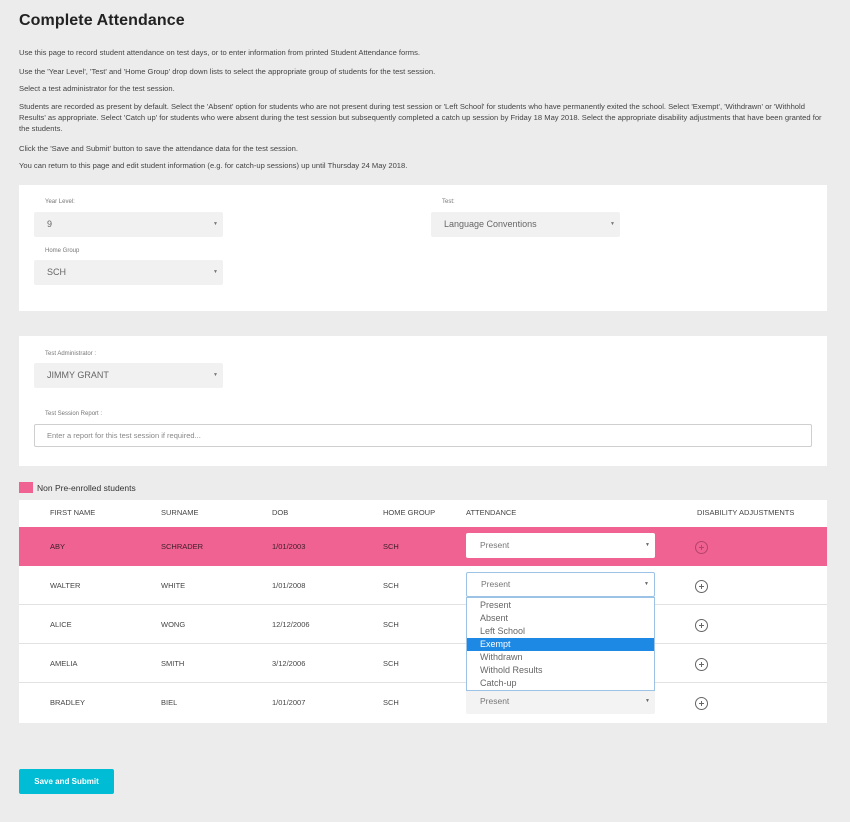 This screenshot has width=850, height=822. Describe the element at coordinates (289, 702) in the screenshot. I see `dob-cell: 1/01/2007` at that location.